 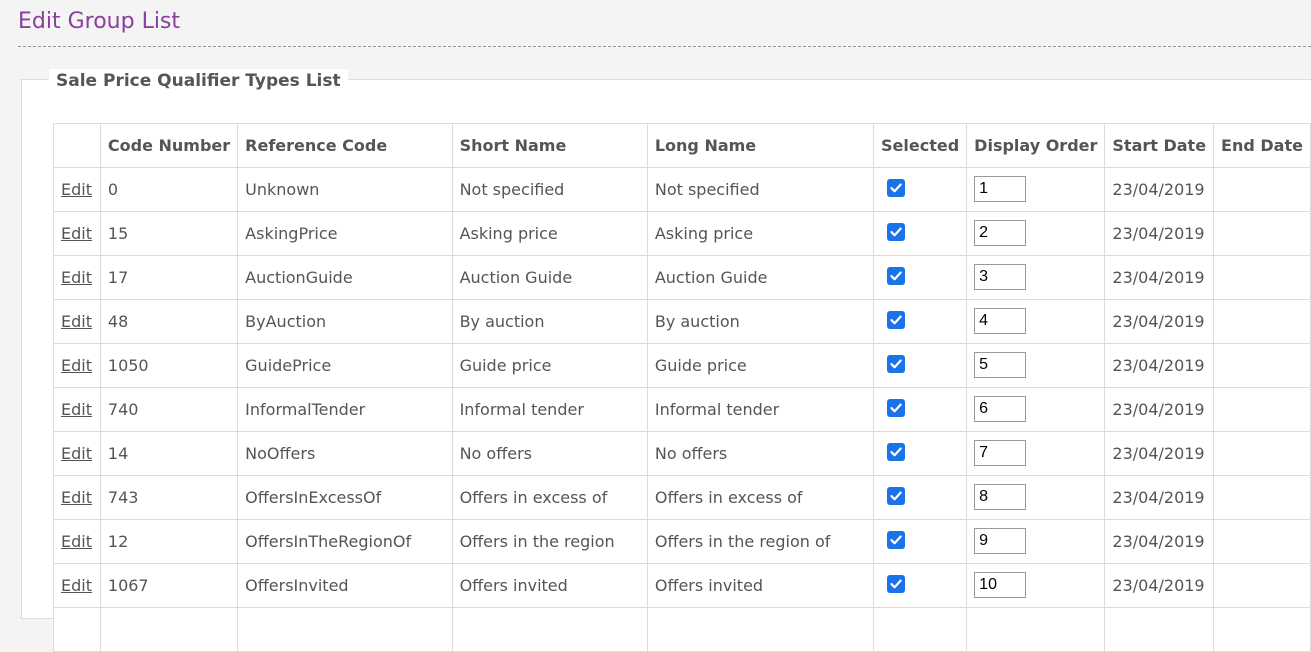 What do you see at coordinates (549, 145) in the screenshot?
I see `header-short-name: Short Name` at bounding box center [549, 145].